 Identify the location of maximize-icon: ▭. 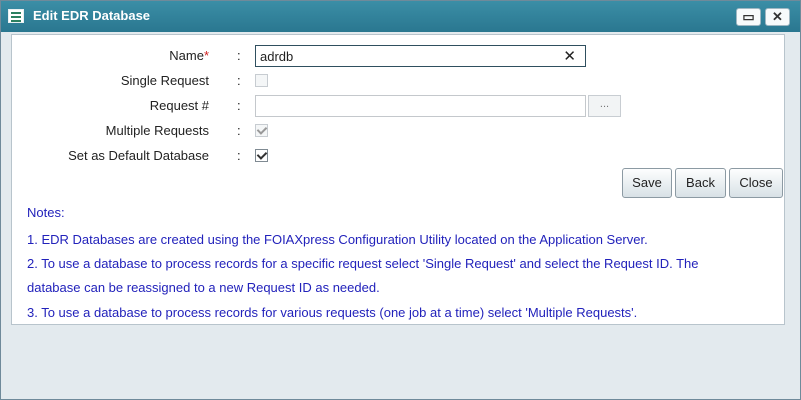
(748, 16).